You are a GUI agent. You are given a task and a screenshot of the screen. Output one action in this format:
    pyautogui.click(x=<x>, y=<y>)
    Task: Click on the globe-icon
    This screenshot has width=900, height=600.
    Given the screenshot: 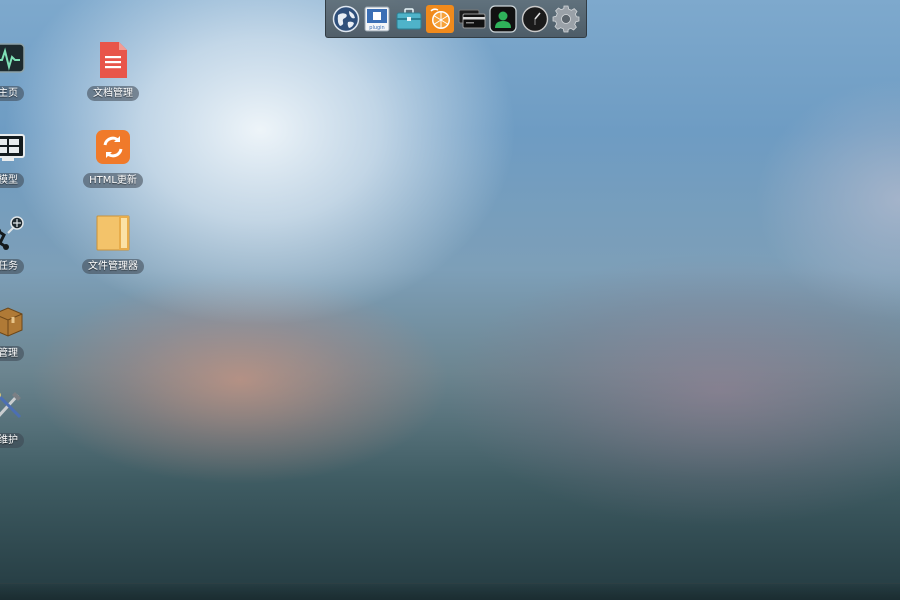 What is the action you would take?
    pyautogui.click(x=345, y=18)
    